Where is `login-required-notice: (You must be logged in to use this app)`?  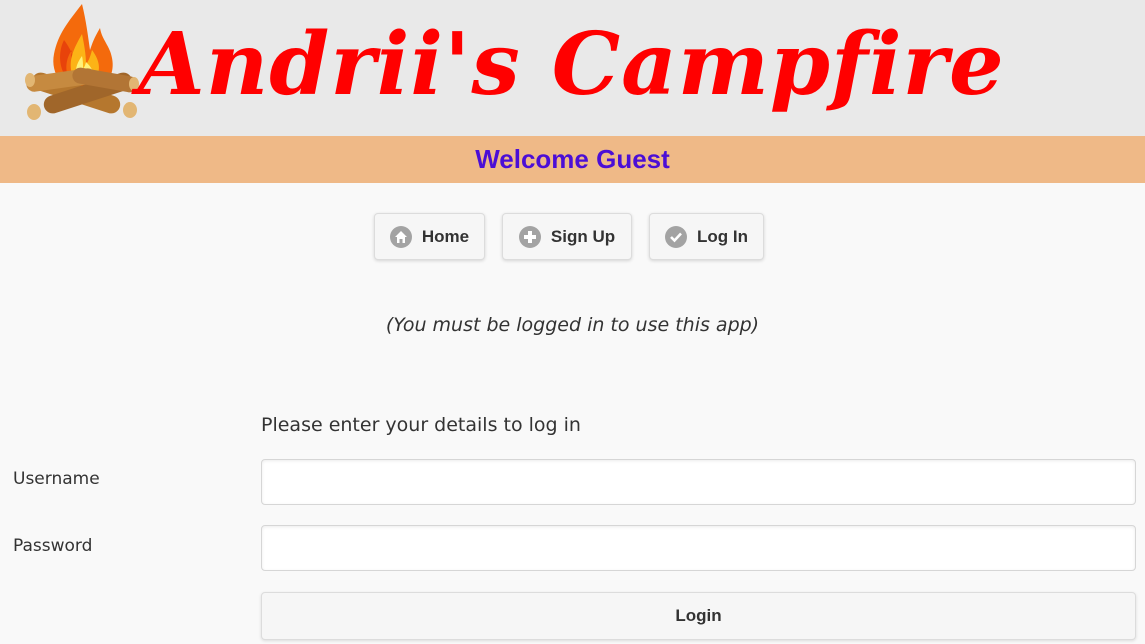 login-required-notice: (You must be logged in to use this app) is located at coordinates (572, 325).